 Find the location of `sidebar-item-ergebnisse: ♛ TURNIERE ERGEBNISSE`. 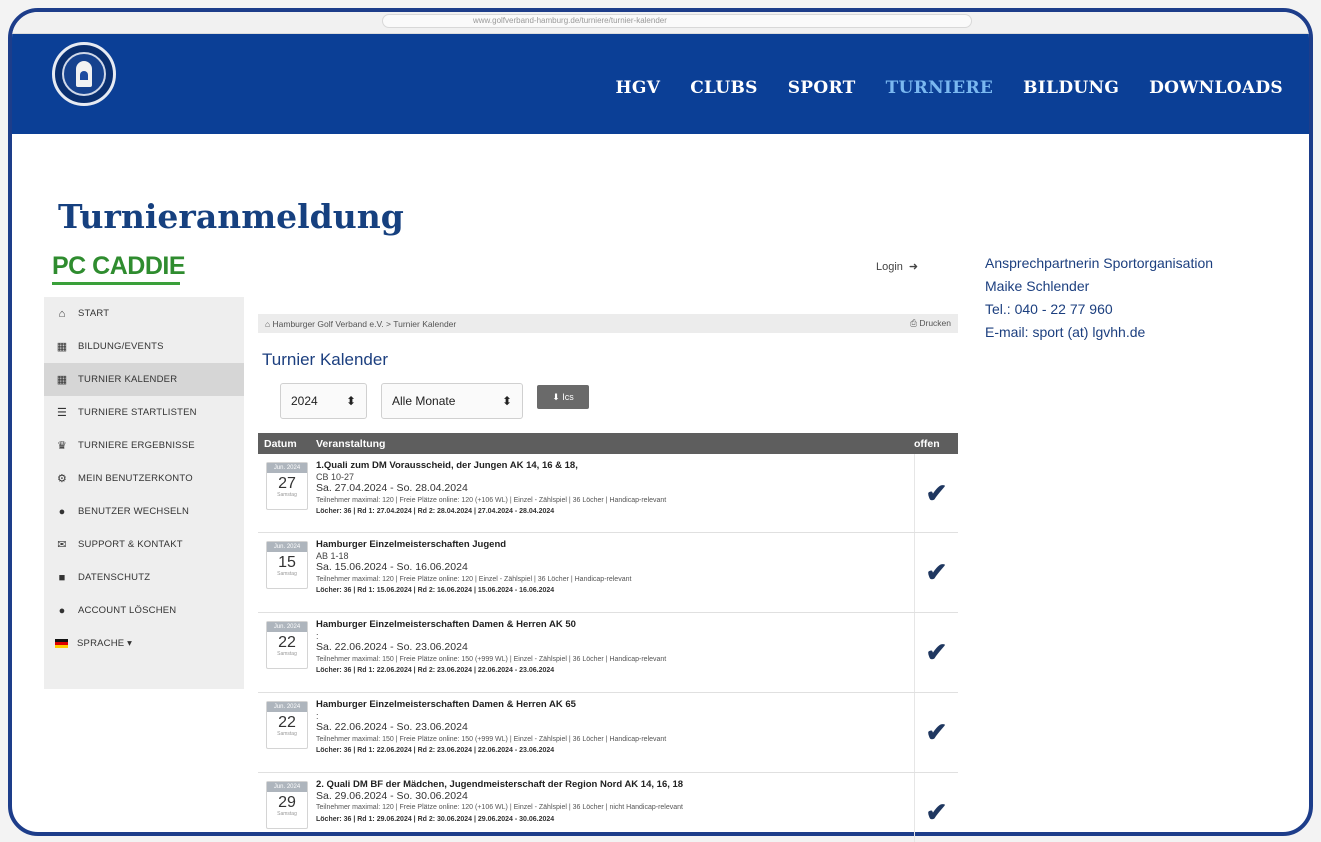

sidebar-item-ergebnisse: ♛ TURNIERE ERGEBNISSE is located at coordinates (144, 445).